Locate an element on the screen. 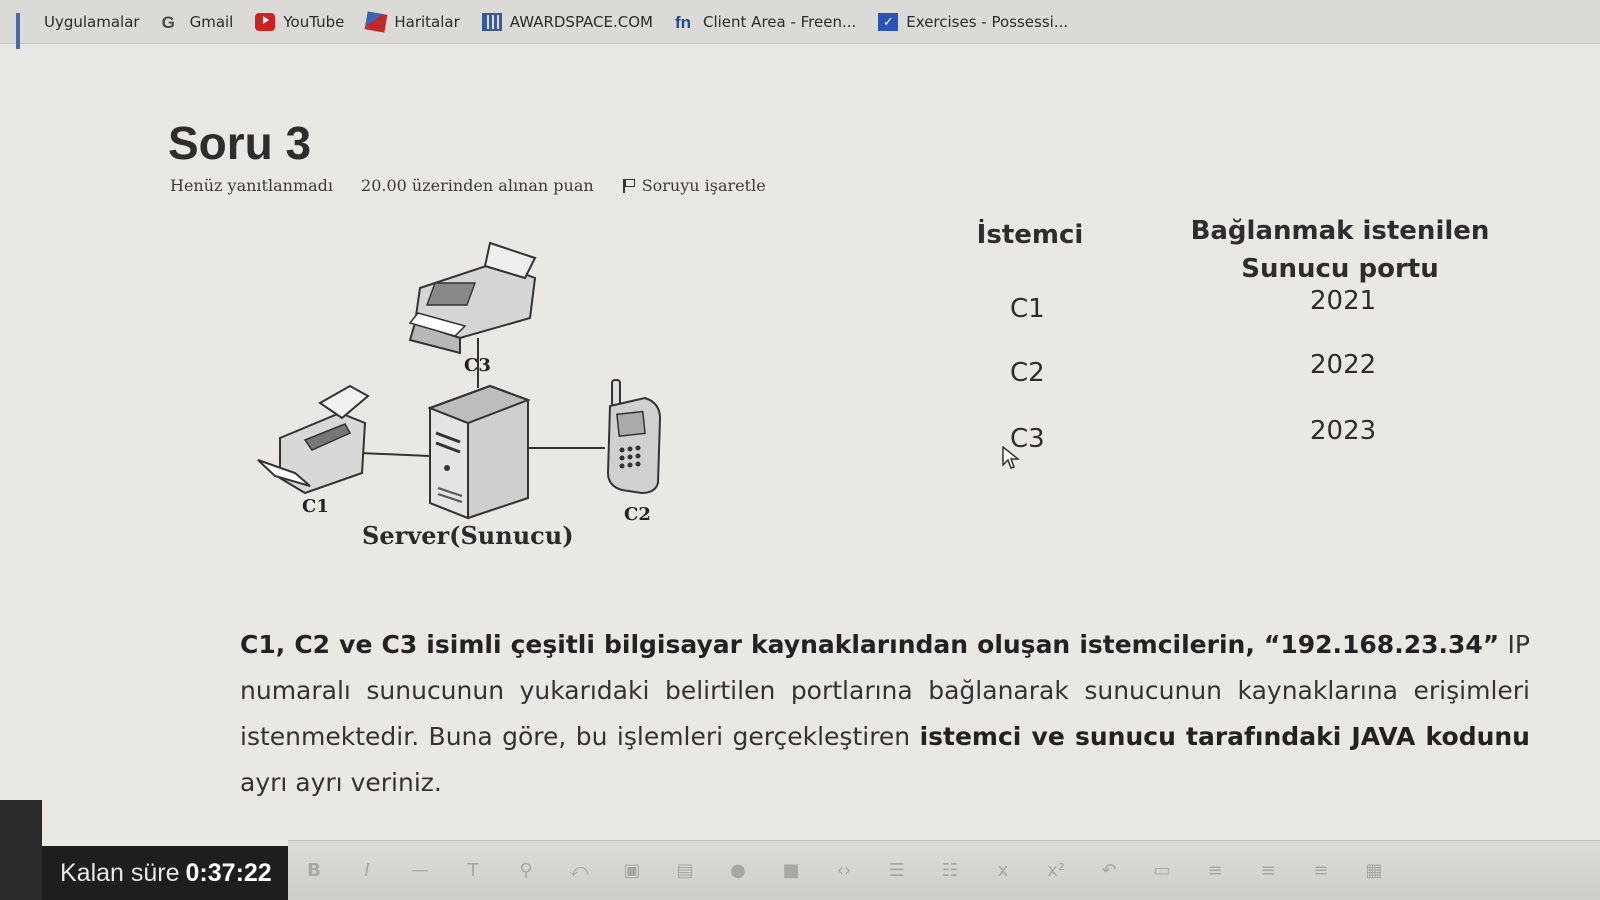  unlink-icon: ⤺ is located at coordinates (579, 870).